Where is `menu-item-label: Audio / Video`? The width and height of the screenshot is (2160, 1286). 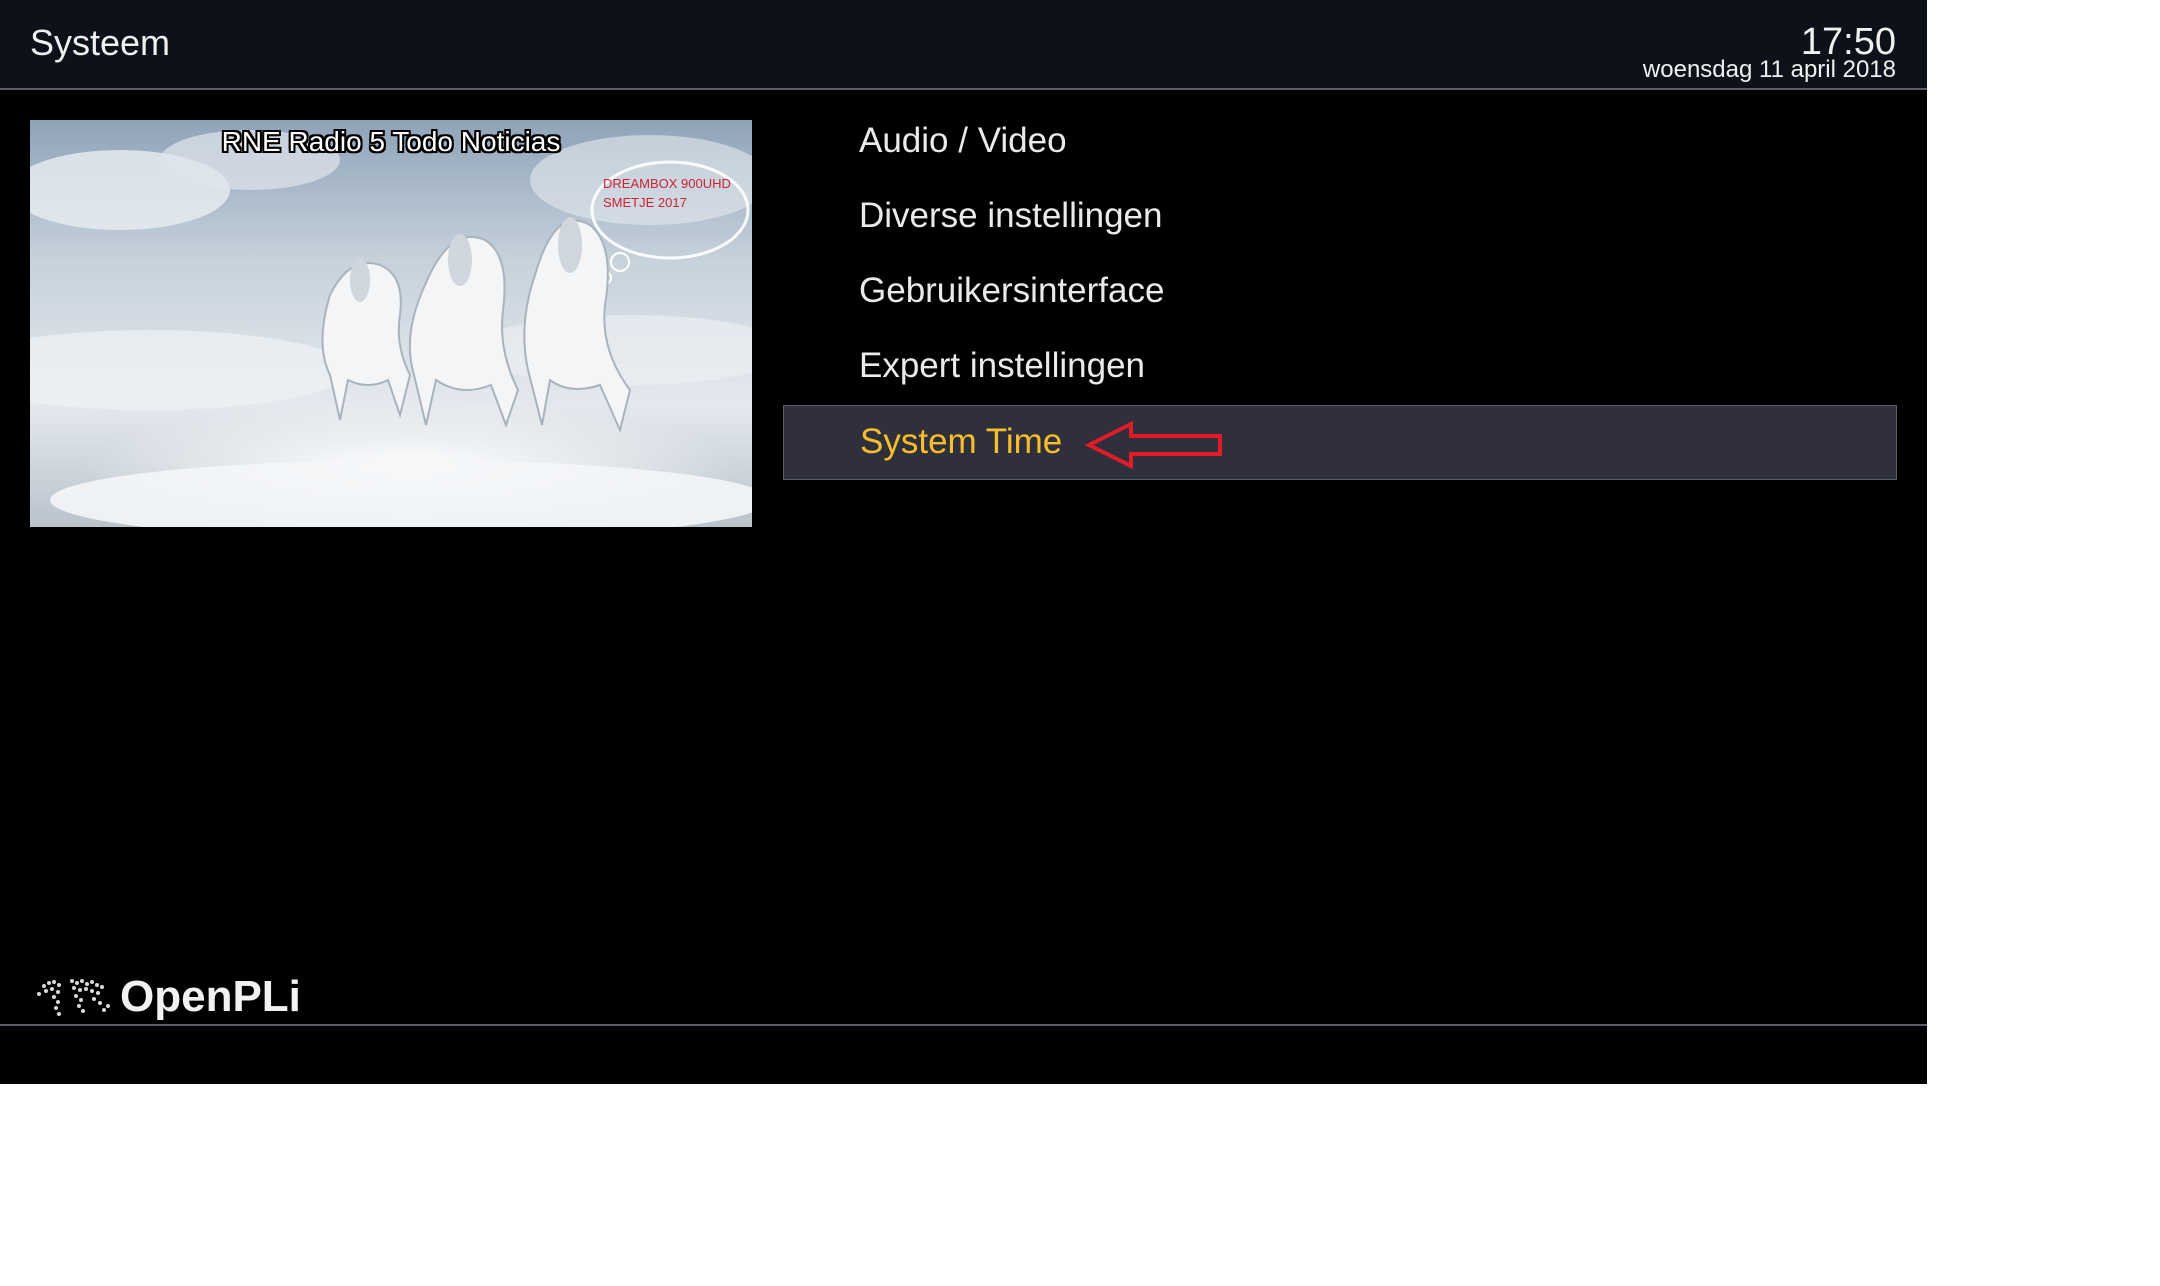
menu-item-label: Audio / Video is located at coordinates (963, 140).